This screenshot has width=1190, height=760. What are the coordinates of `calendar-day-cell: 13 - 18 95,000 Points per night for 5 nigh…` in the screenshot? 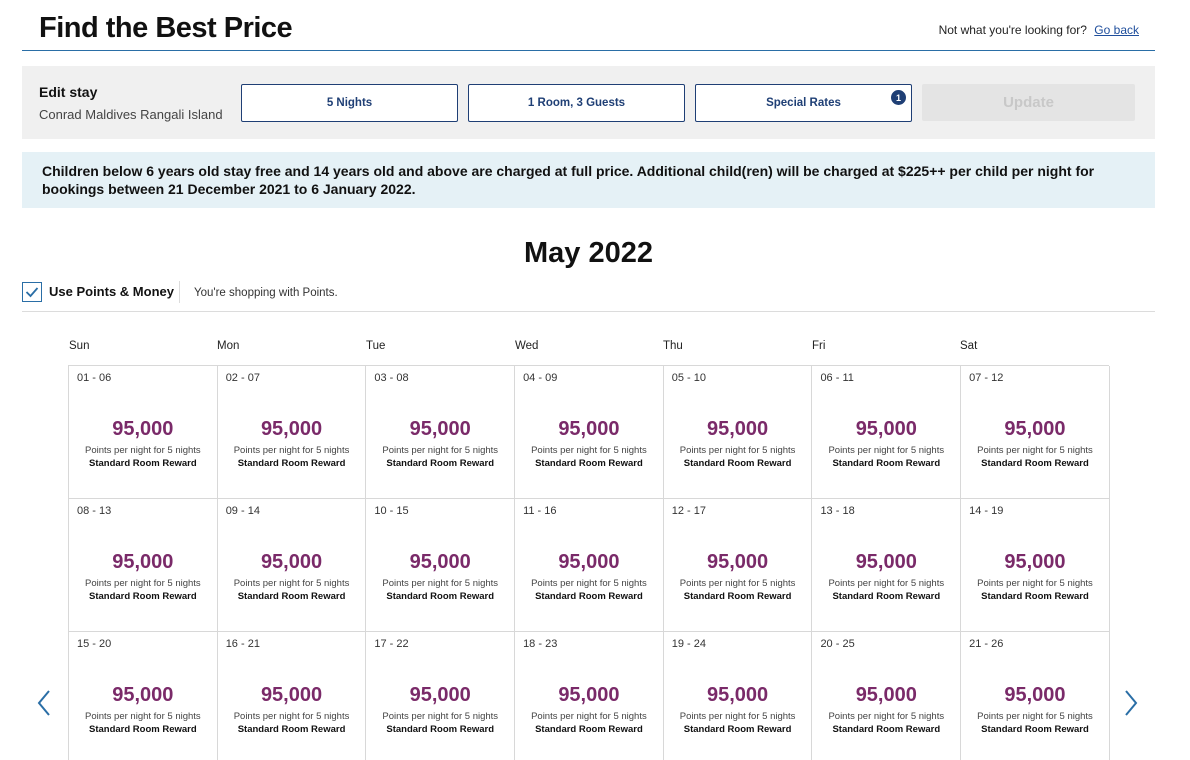 It's located at (887, 565).